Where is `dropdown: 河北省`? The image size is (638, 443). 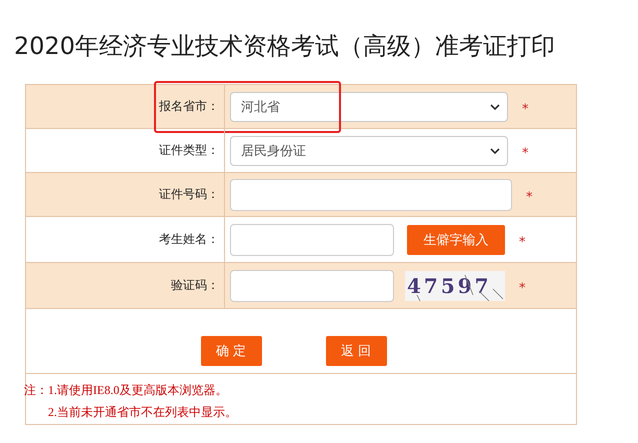
dropdown: 河北省 is located at coordinates (369, 107).